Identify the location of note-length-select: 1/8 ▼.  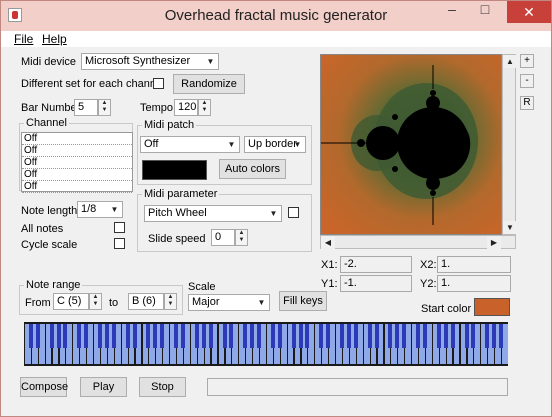
(100, 209).